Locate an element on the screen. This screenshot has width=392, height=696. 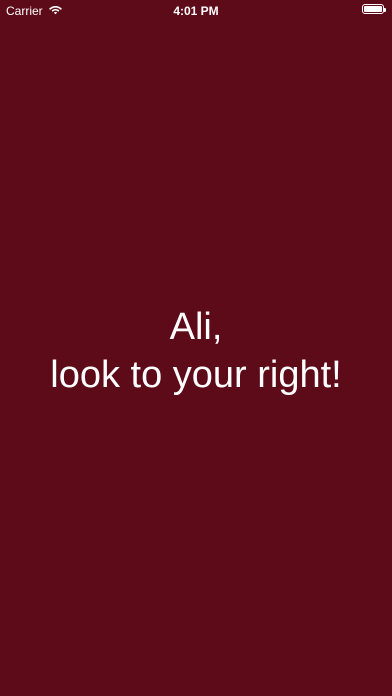
message-line-2: look to your right! is located at coordinates (196, 375).